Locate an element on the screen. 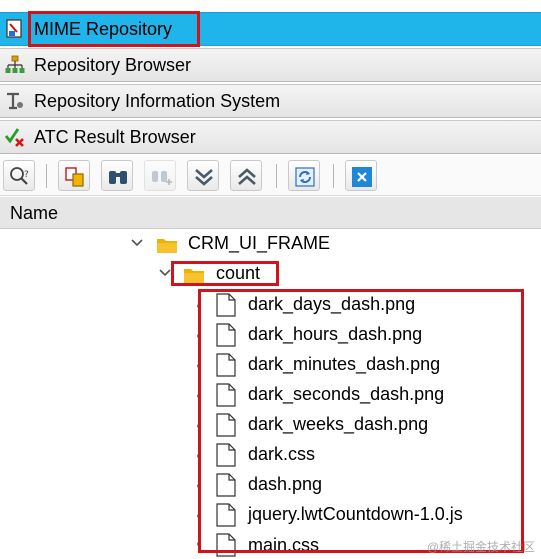 Image resolution: width=541 pixels, height=559 pixels. highlight-count-folder is located at coordinates (225, 273).